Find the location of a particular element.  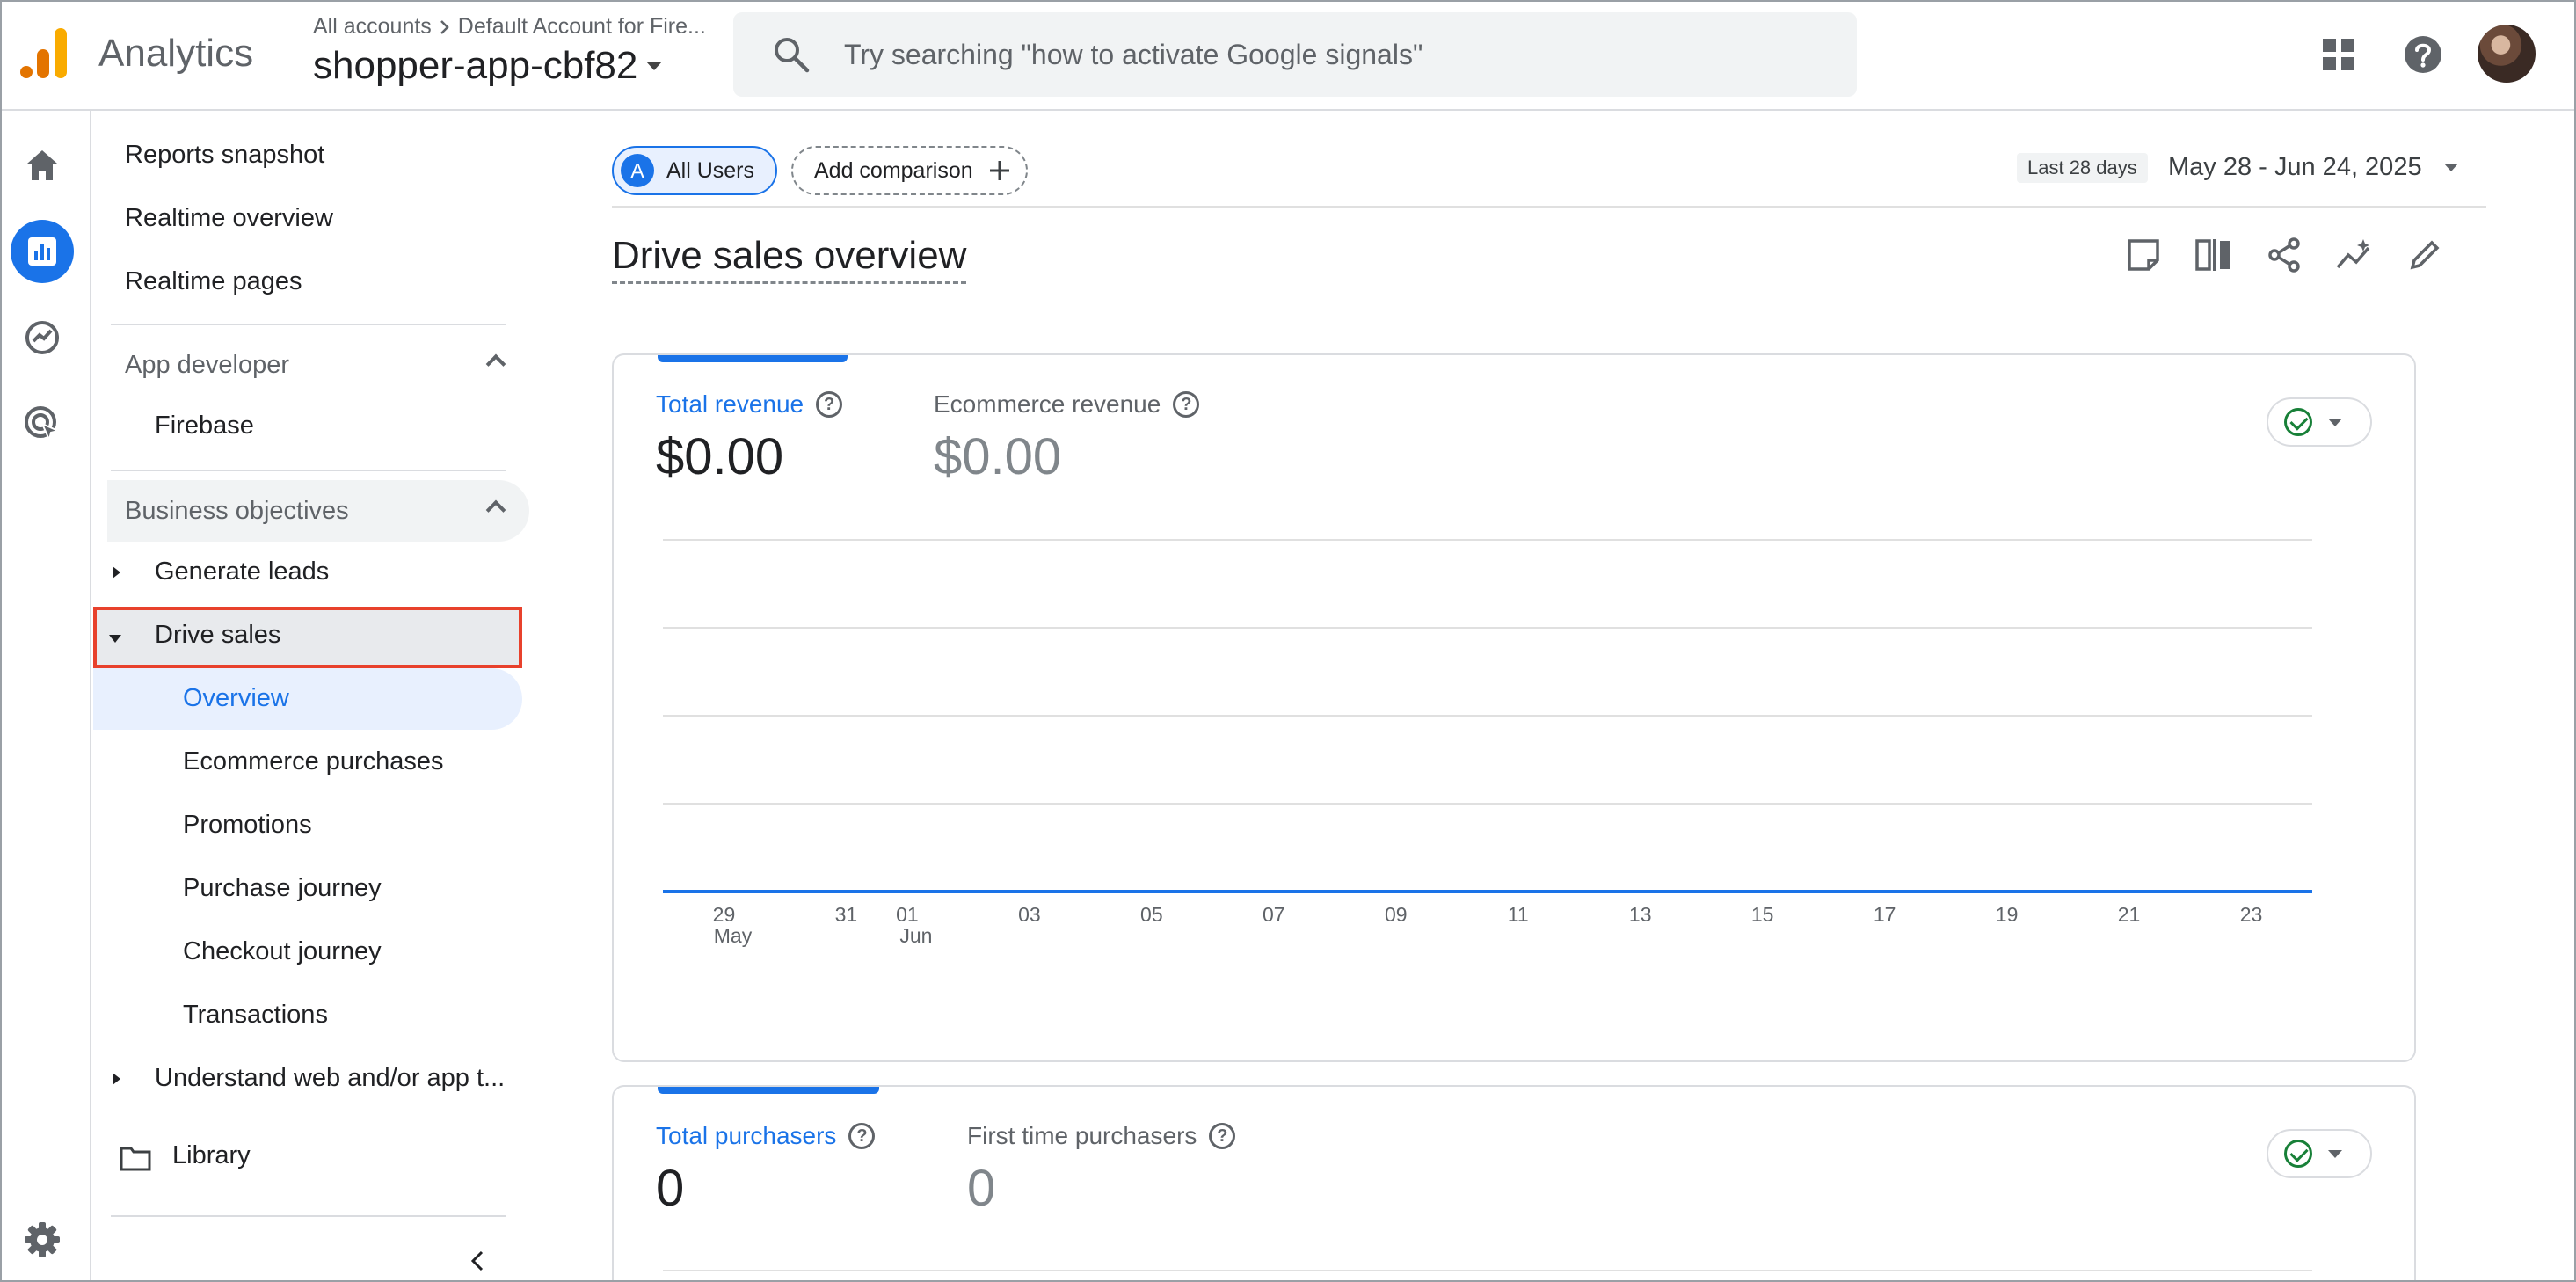

nav-firebase: Firebase is located at coordinates (204, 426).